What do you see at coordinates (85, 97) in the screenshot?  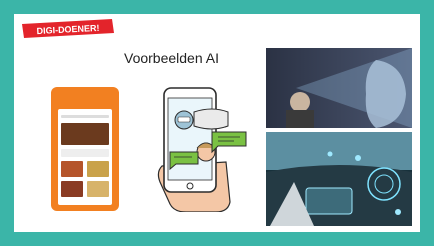 I see `app-header` at bounding box center [85, 97].